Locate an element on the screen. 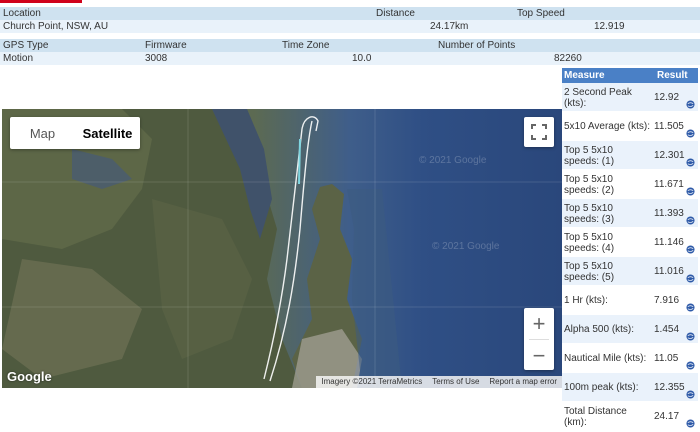  result-row: Top 5 5x10 speeds: (4) 11.146 is located at coordinates (630, 242).